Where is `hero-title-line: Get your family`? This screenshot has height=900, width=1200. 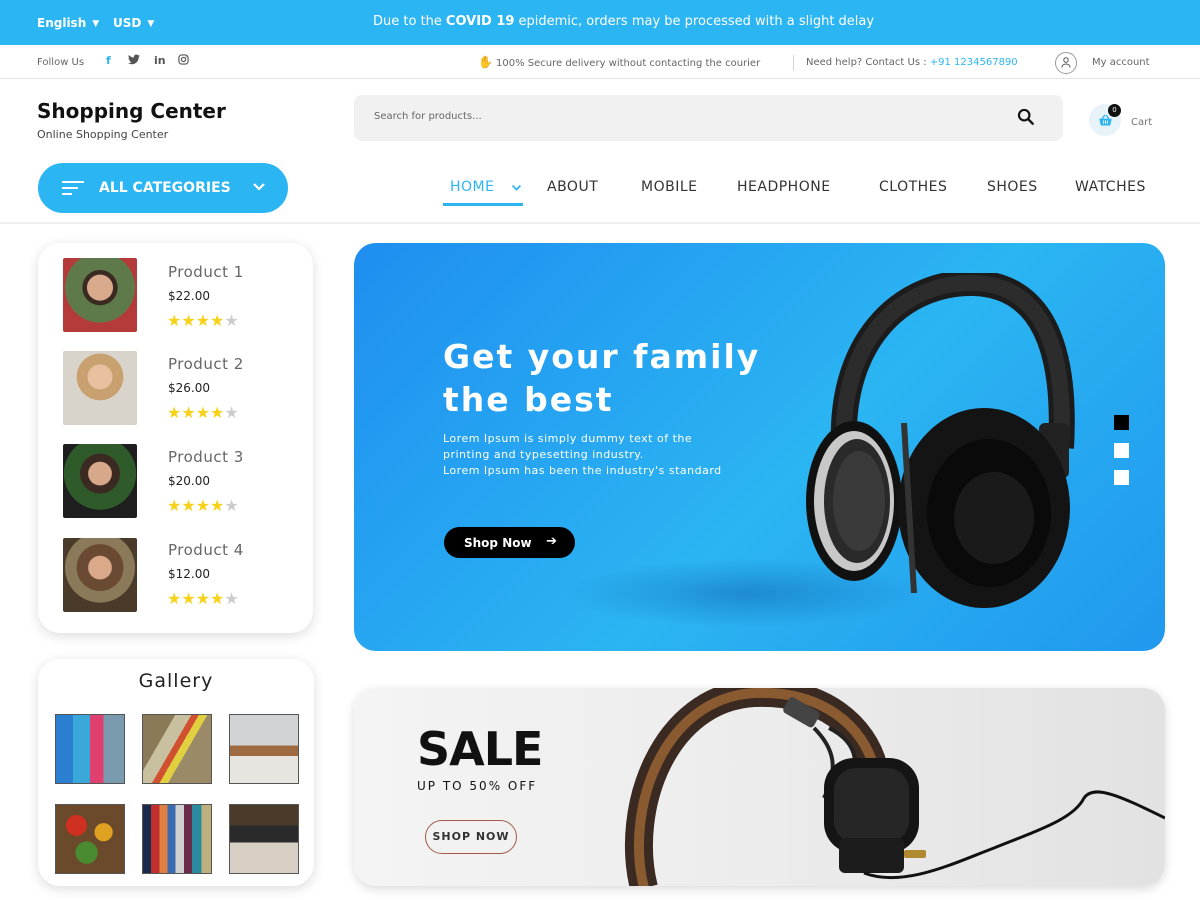 hero-title-line: Get your family is located at coordinates (602, 356).